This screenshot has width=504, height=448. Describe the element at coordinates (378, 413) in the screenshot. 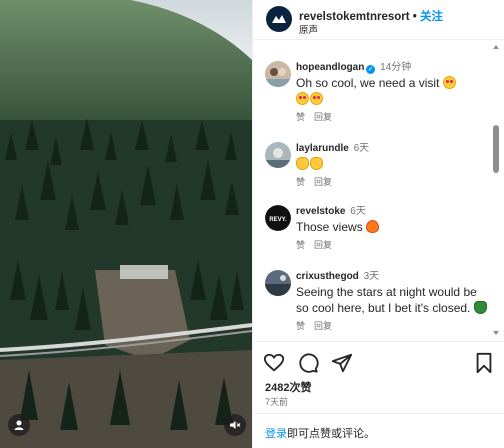

I see `footer-divider` at that location.